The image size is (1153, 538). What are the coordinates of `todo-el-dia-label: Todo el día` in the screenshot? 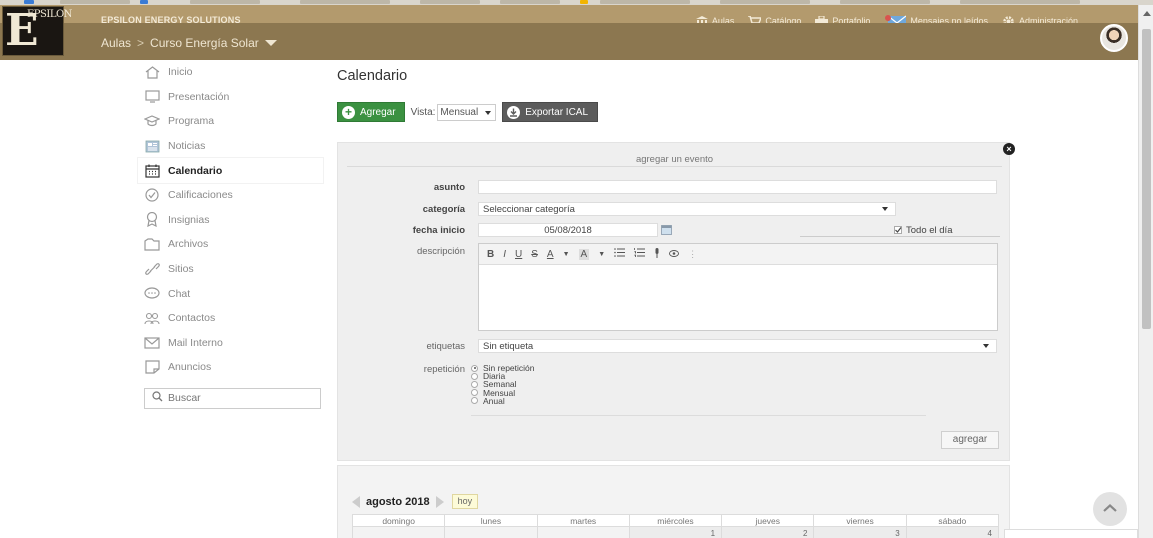 It's located at (929, 230).